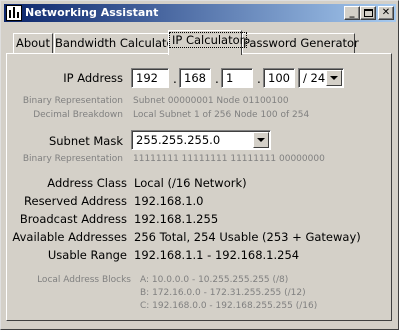 The width and height of the screenshot is (399, 330). I want to click on subnet-mask-select: 255.255.255.0, so click(201, 140).